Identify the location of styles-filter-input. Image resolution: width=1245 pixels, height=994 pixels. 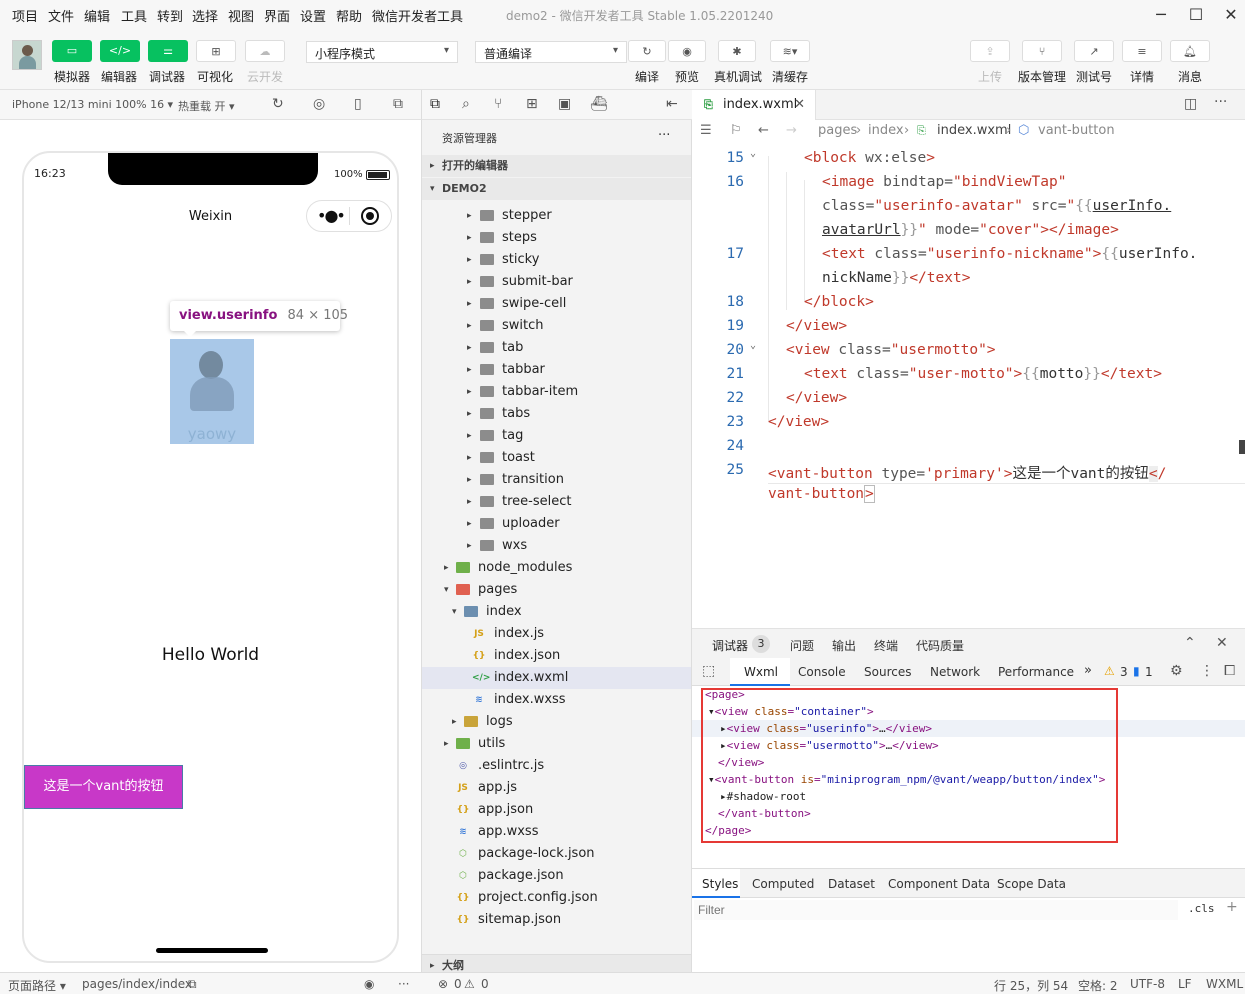
(936, 910).